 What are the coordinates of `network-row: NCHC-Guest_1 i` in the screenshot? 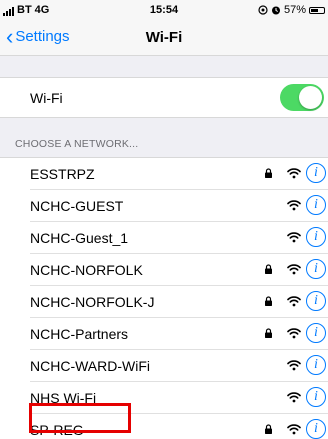 It's located at (164, 238).